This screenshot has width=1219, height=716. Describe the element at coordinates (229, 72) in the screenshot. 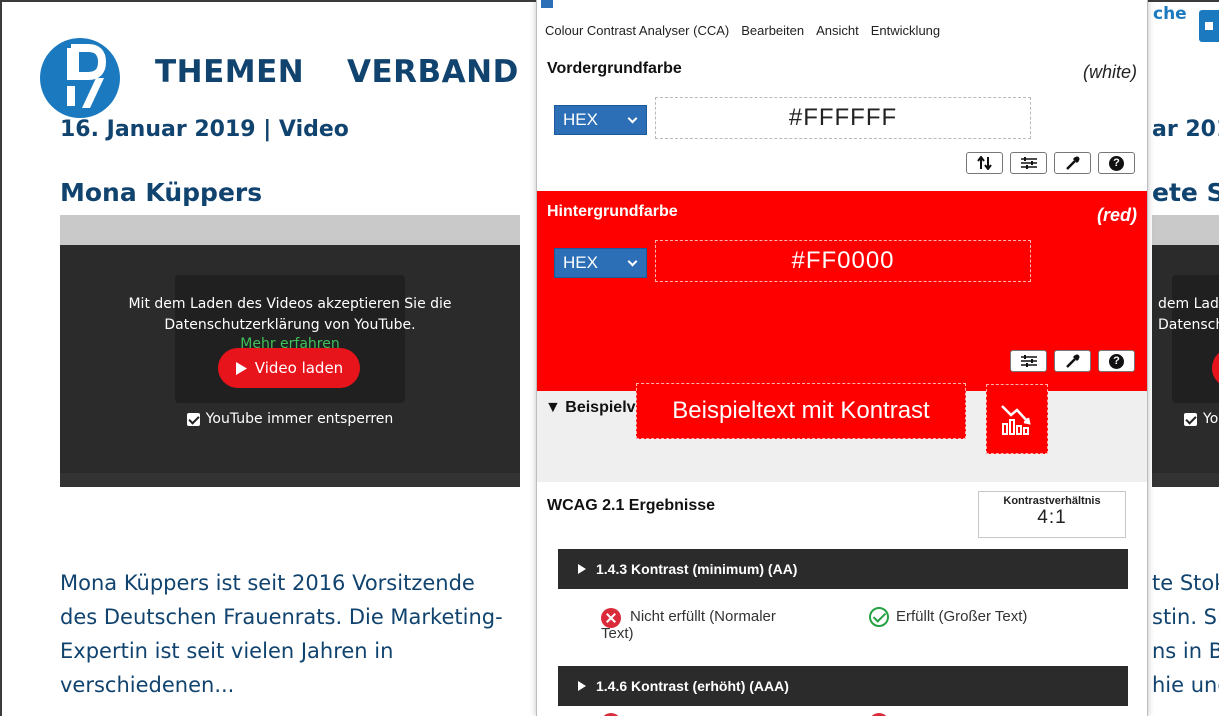

I see `nav-themen: THEMEN` at that location.